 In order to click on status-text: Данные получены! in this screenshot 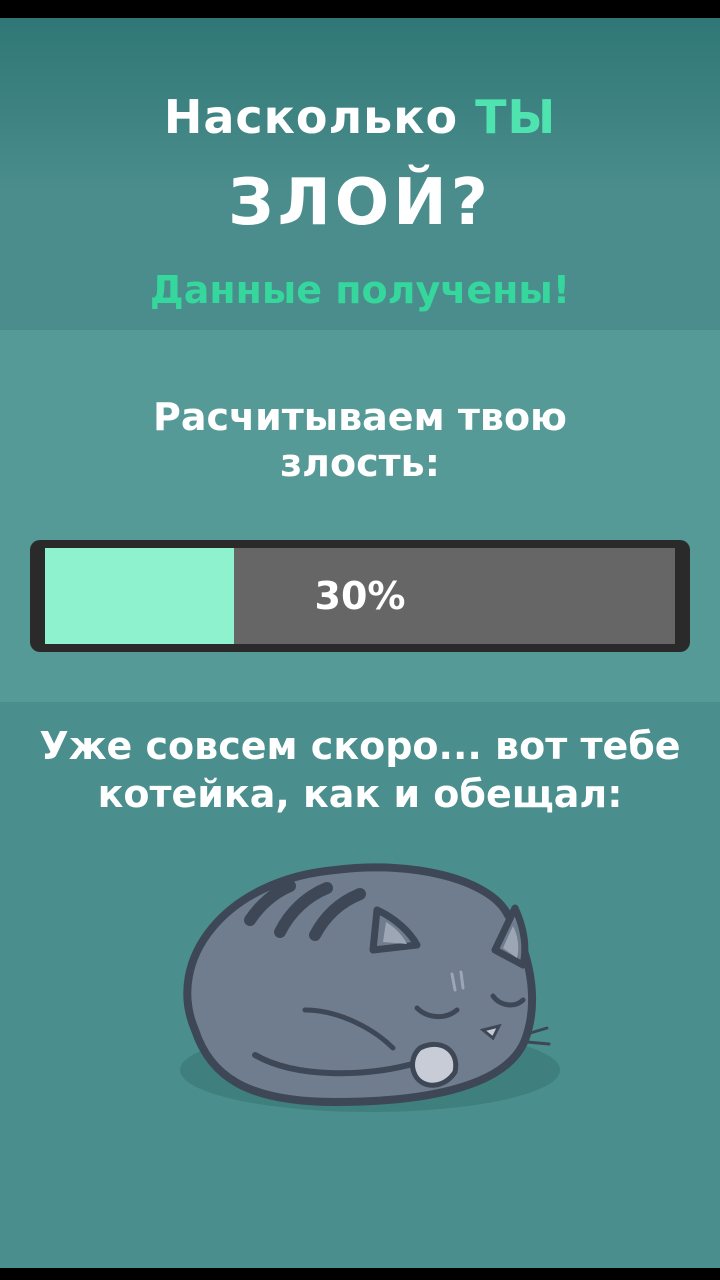, I will do `click(360, 290)`.